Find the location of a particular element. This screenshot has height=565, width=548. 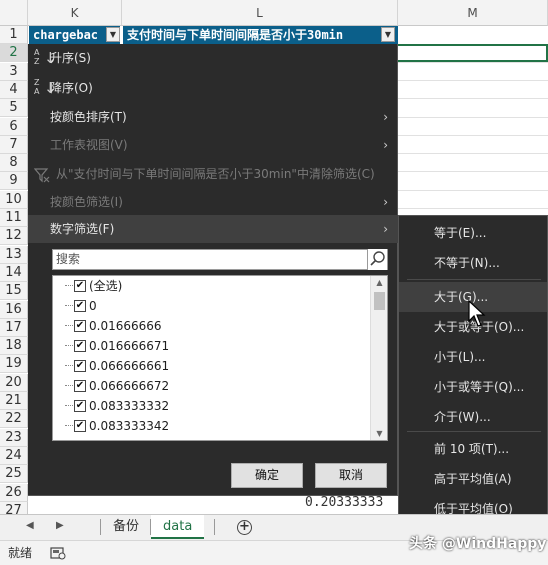

filter-value-item: ✔ 0.01666666 is located at coordinates (211, 326).